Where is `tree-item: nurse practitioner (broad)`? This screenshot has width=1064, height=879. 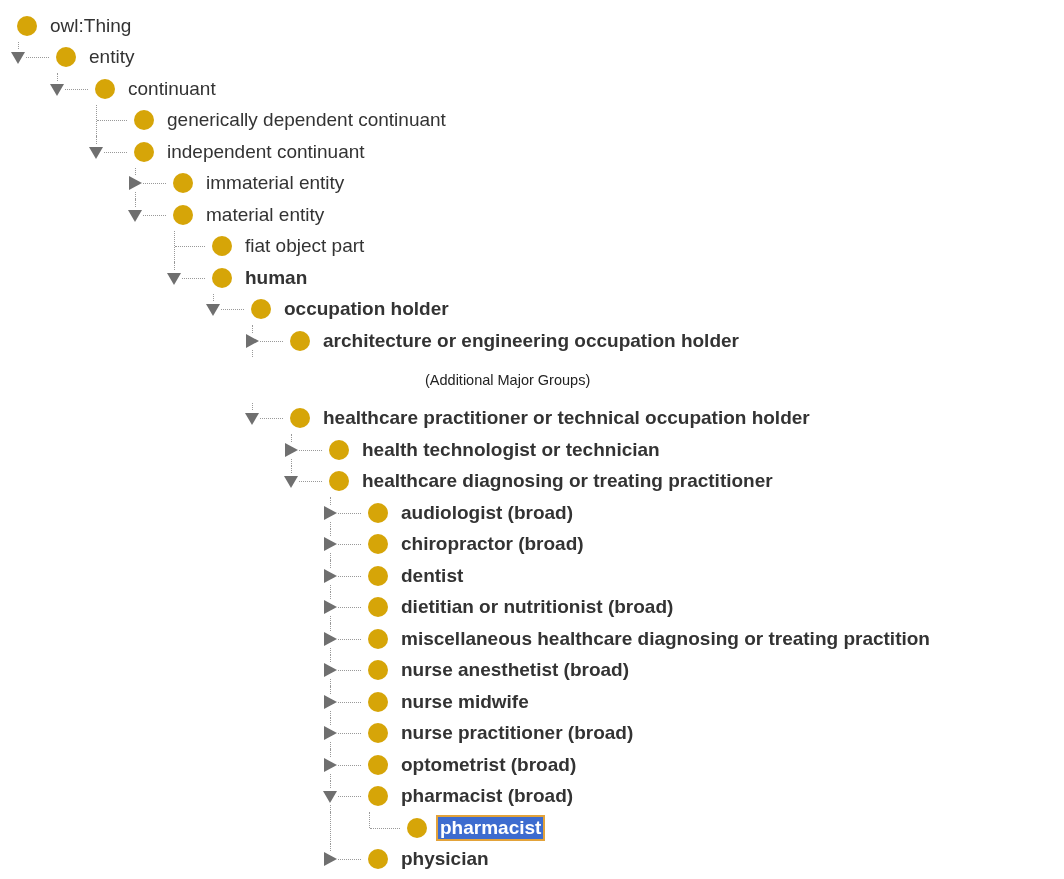
tree-item: nurse practitioner (broad) is located at coordinates (517, 733).